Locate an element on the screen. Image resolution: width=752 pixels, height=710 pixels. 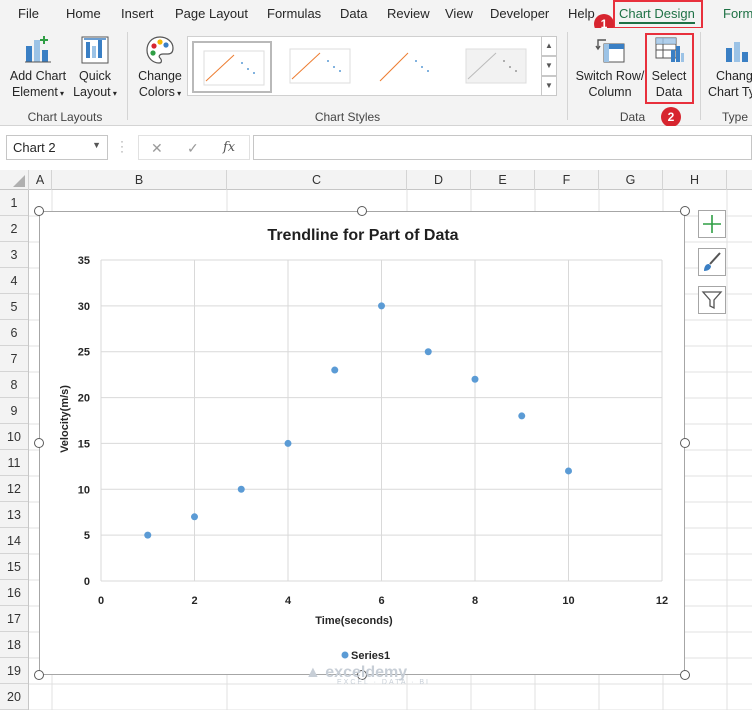
column-header-f: F is located at coordinates (567, 180).